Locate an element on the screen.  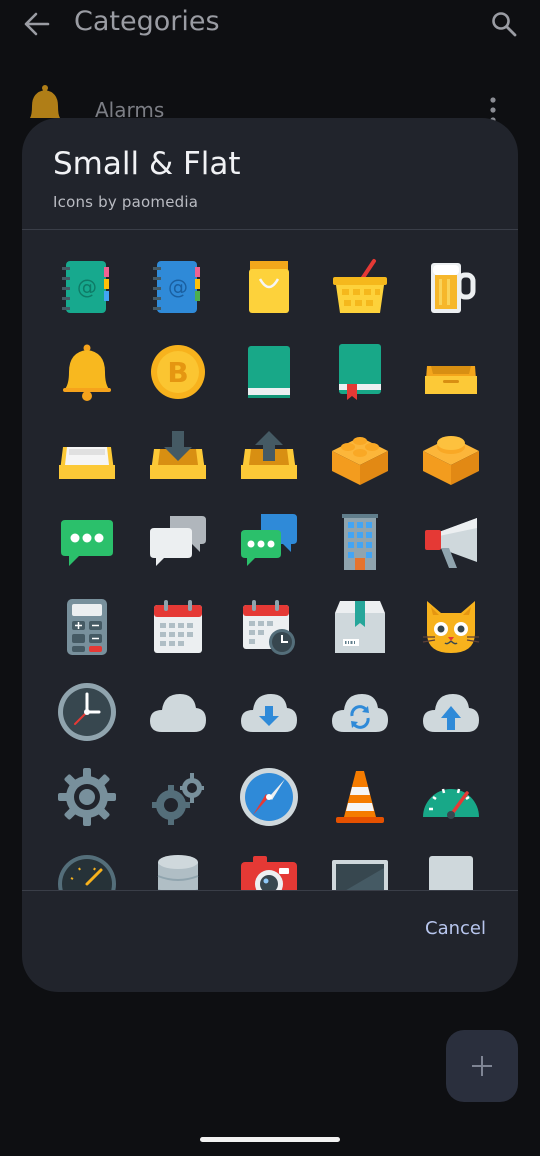
speedometer-icon is located at coordinates (451, 797).